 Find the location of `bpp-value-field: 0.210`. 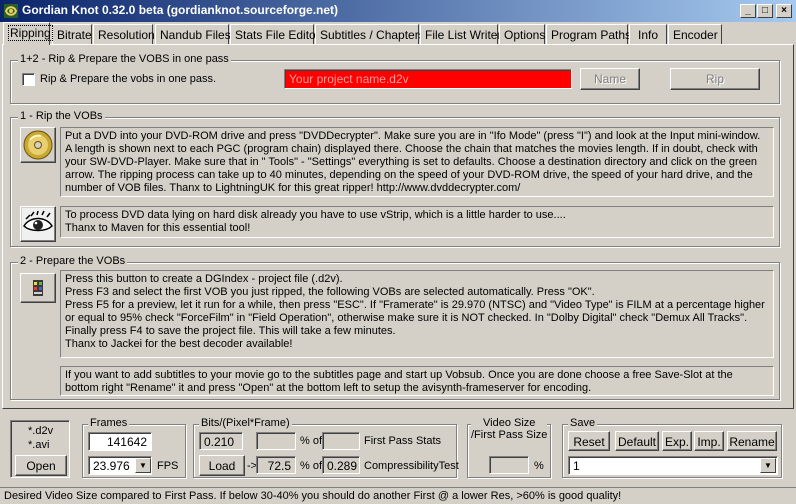

bpp-value-field: 0.210 is located at coordinates (221, 441).